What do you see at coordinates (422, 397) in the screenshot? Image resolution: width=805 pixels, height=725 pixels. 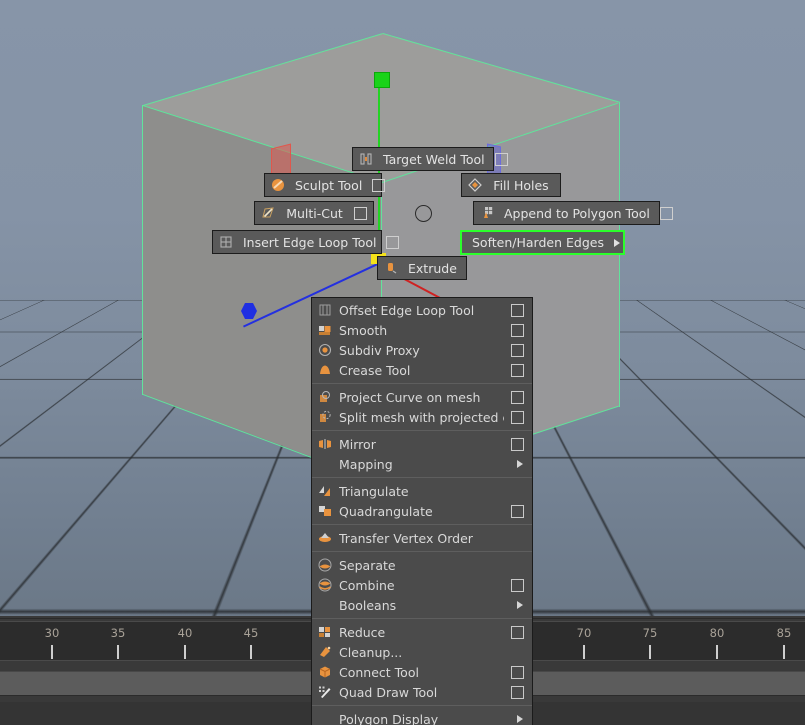 I see `menu-item-project-curve-on-mesh: Project Curve on mesh` at bounding box center [422, 397].